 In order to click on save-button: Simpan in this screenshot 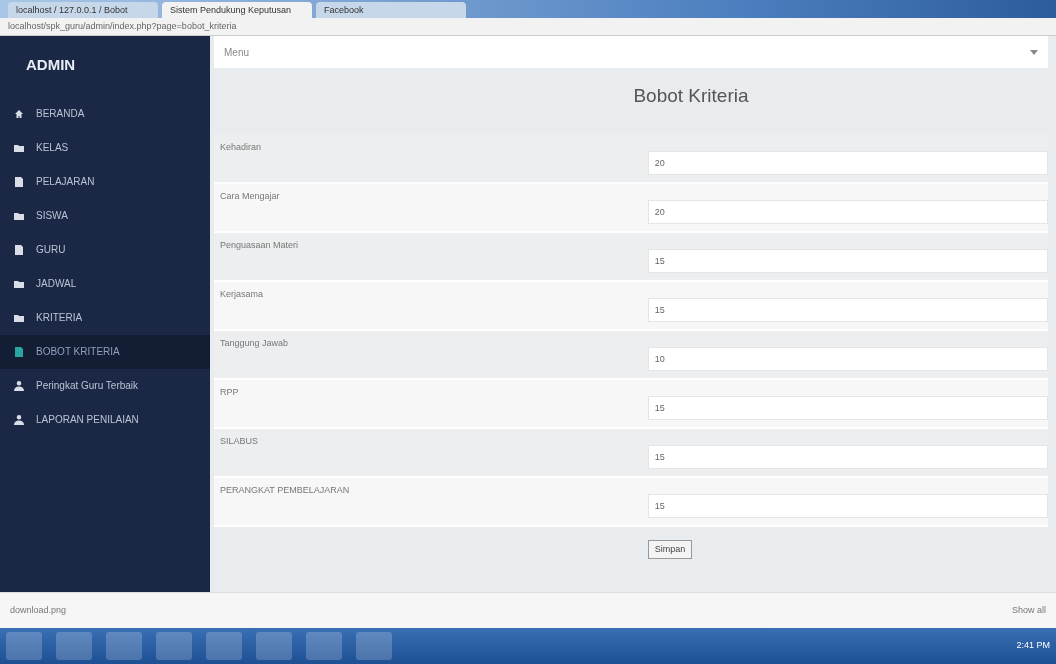, I will do `click(670, 549)`.